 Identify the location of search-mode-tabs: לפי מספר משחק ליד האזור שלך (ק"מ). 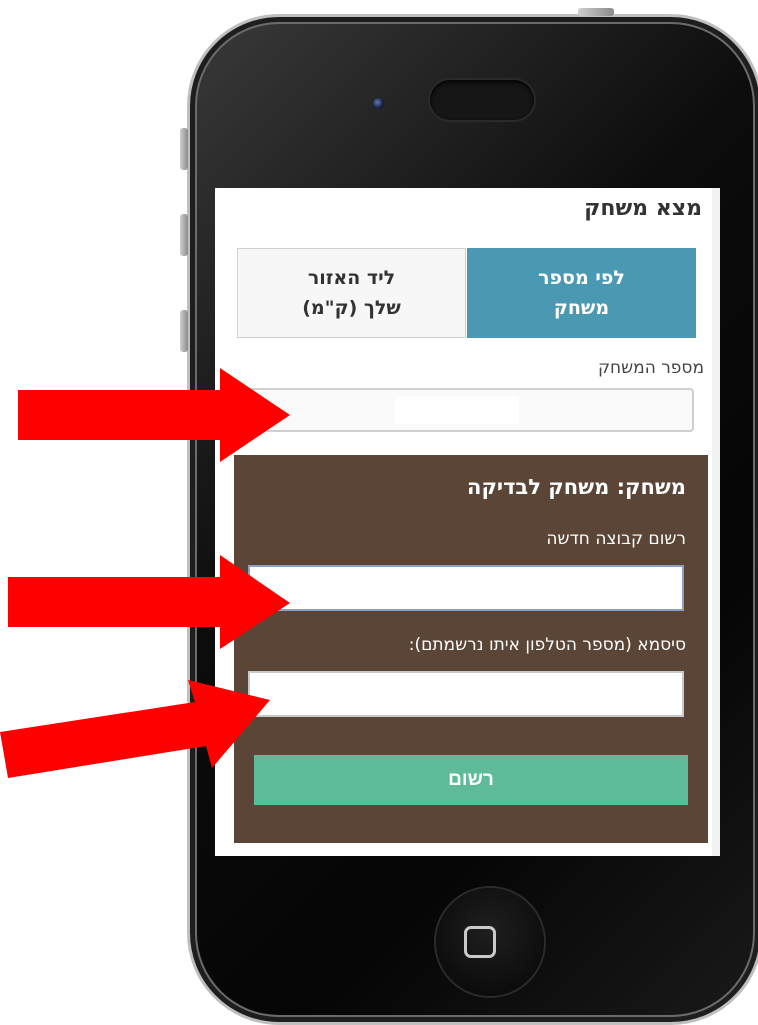
(466, 293).